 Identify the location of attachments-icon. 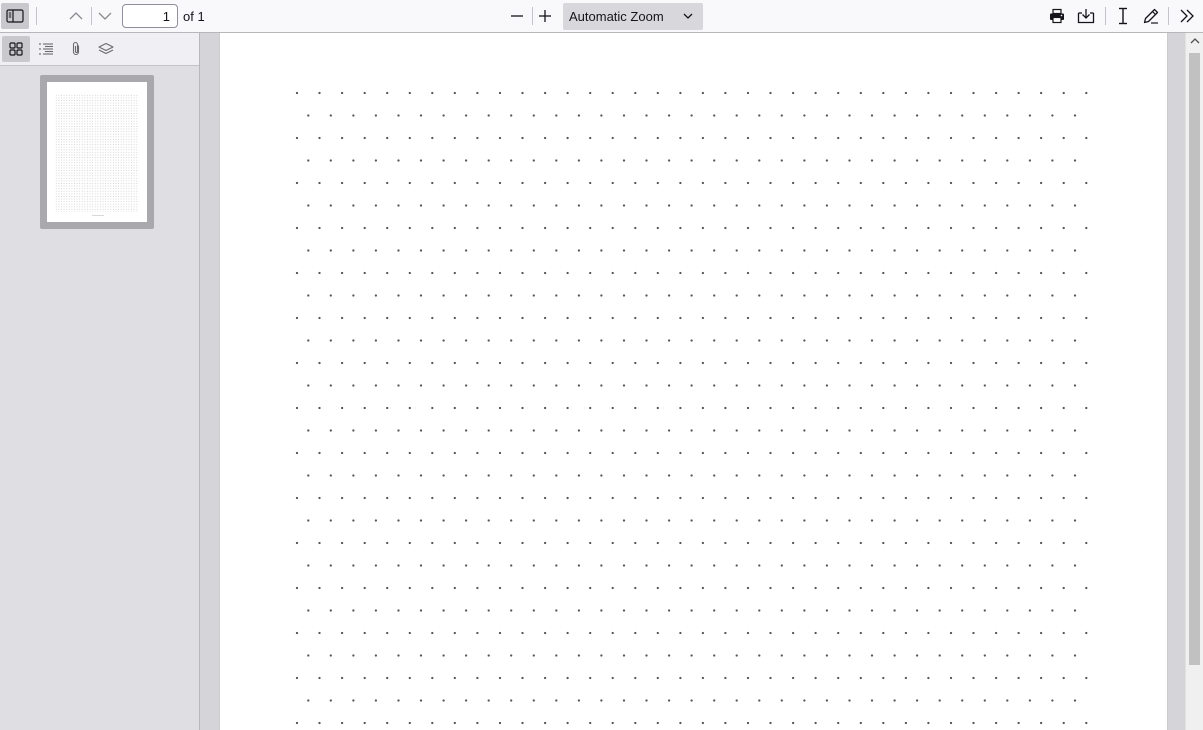
(76, 48).